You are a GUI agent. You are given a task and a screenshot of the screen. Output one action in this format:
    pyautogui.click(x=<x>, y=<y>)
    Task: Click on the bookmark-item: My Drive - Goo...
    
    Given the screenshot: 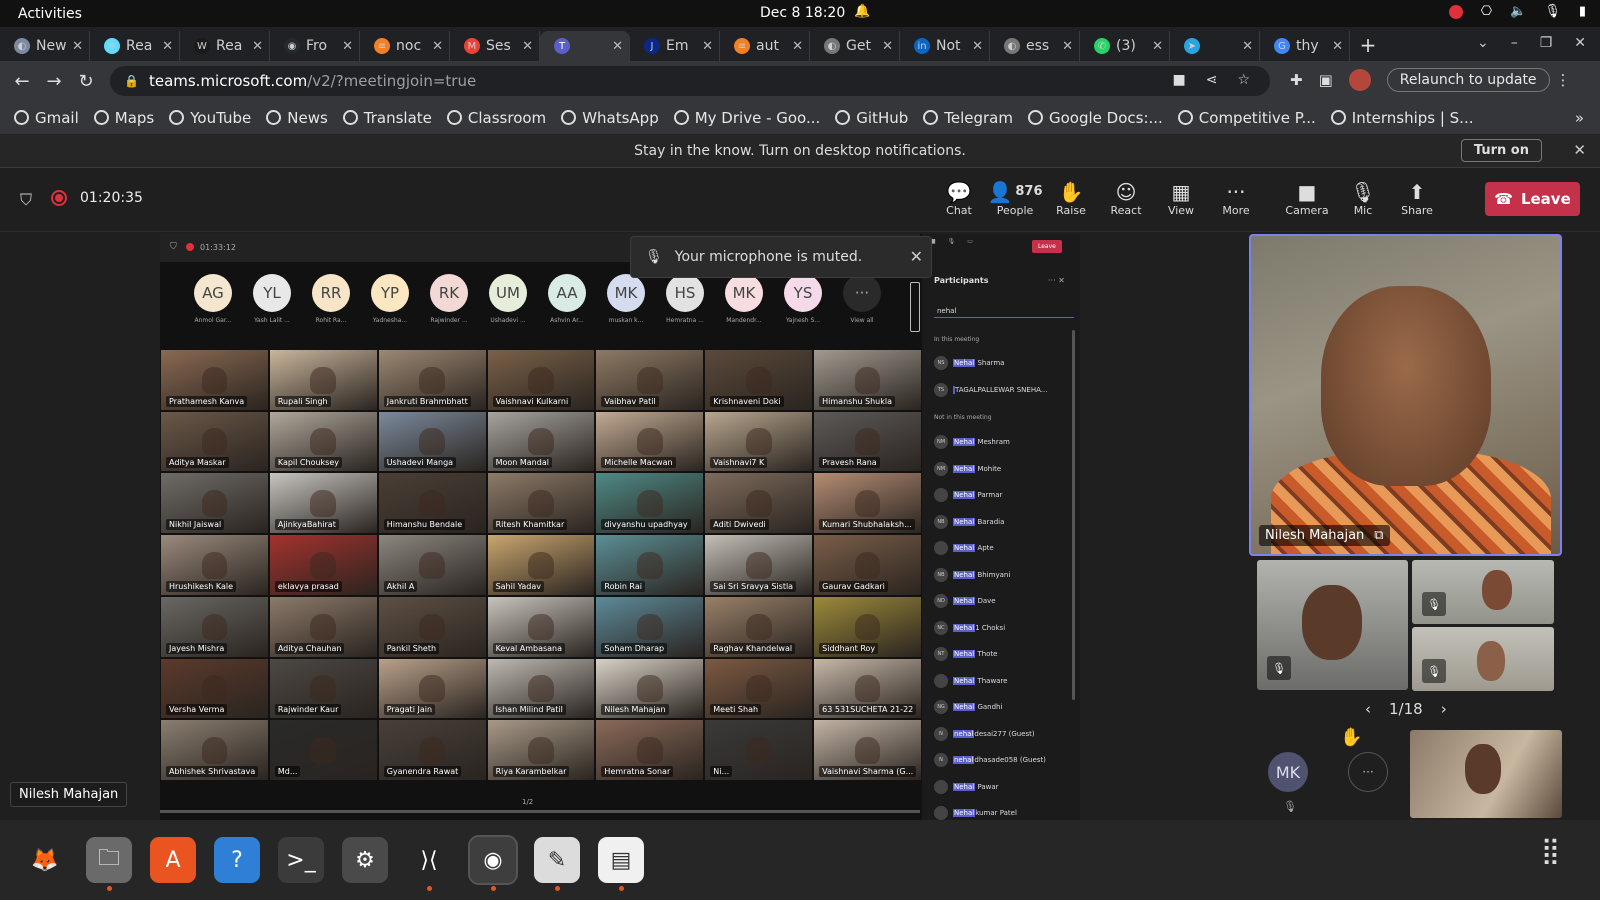 What is the action you would take?
    pyautogui.click(x=746, y=118)
    